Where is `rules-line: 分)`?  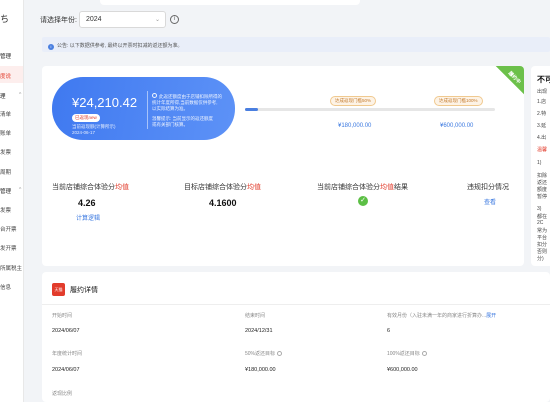 rules-line: 分) is located at coordinates (540, 259).